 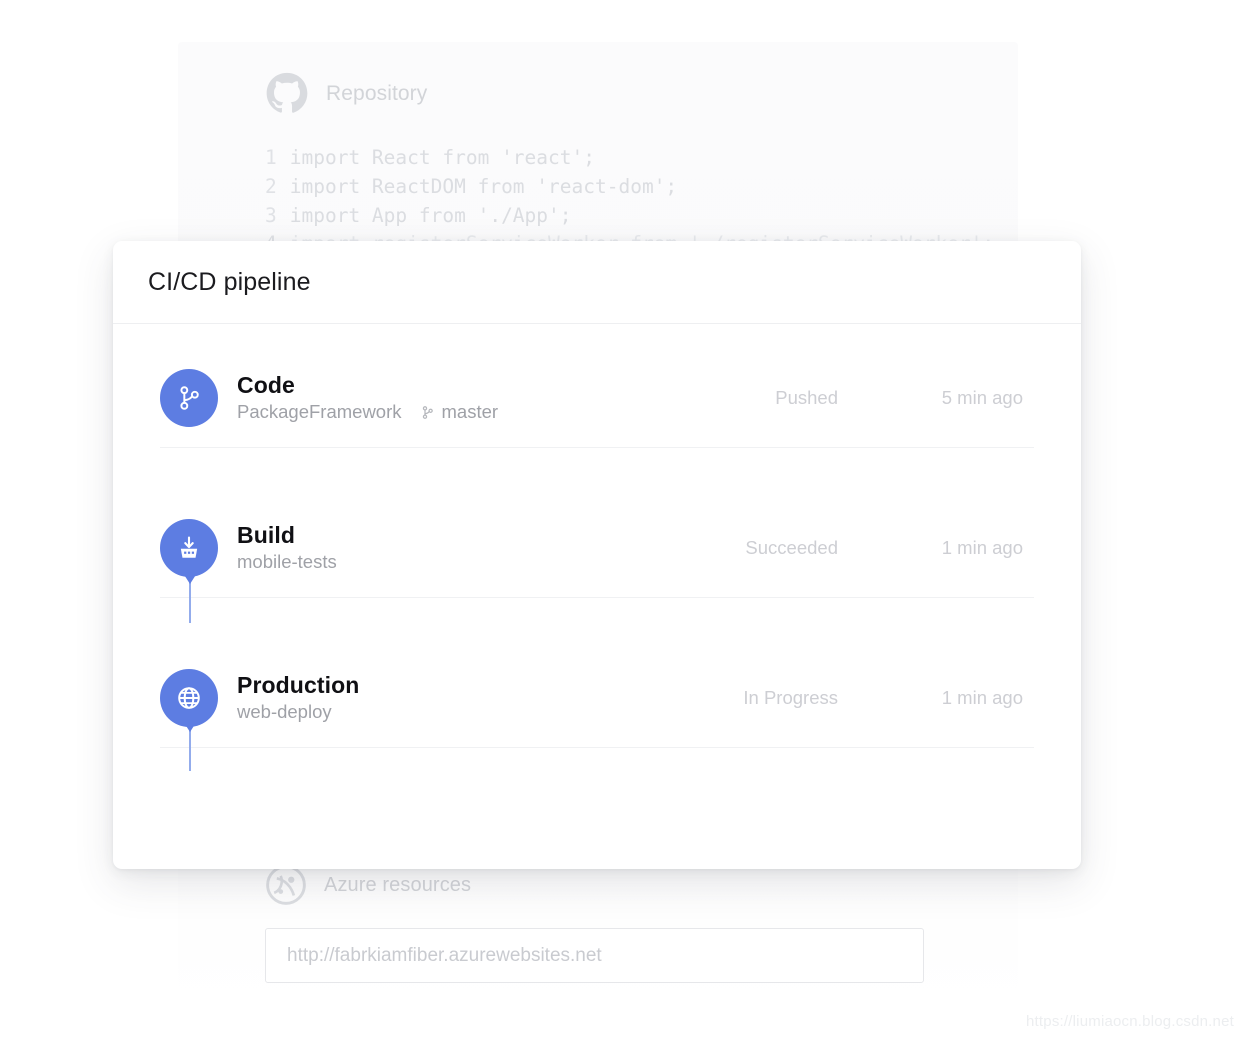 I want to click on stage-subtitle: mobile-tests, so click(x=287, y=562).